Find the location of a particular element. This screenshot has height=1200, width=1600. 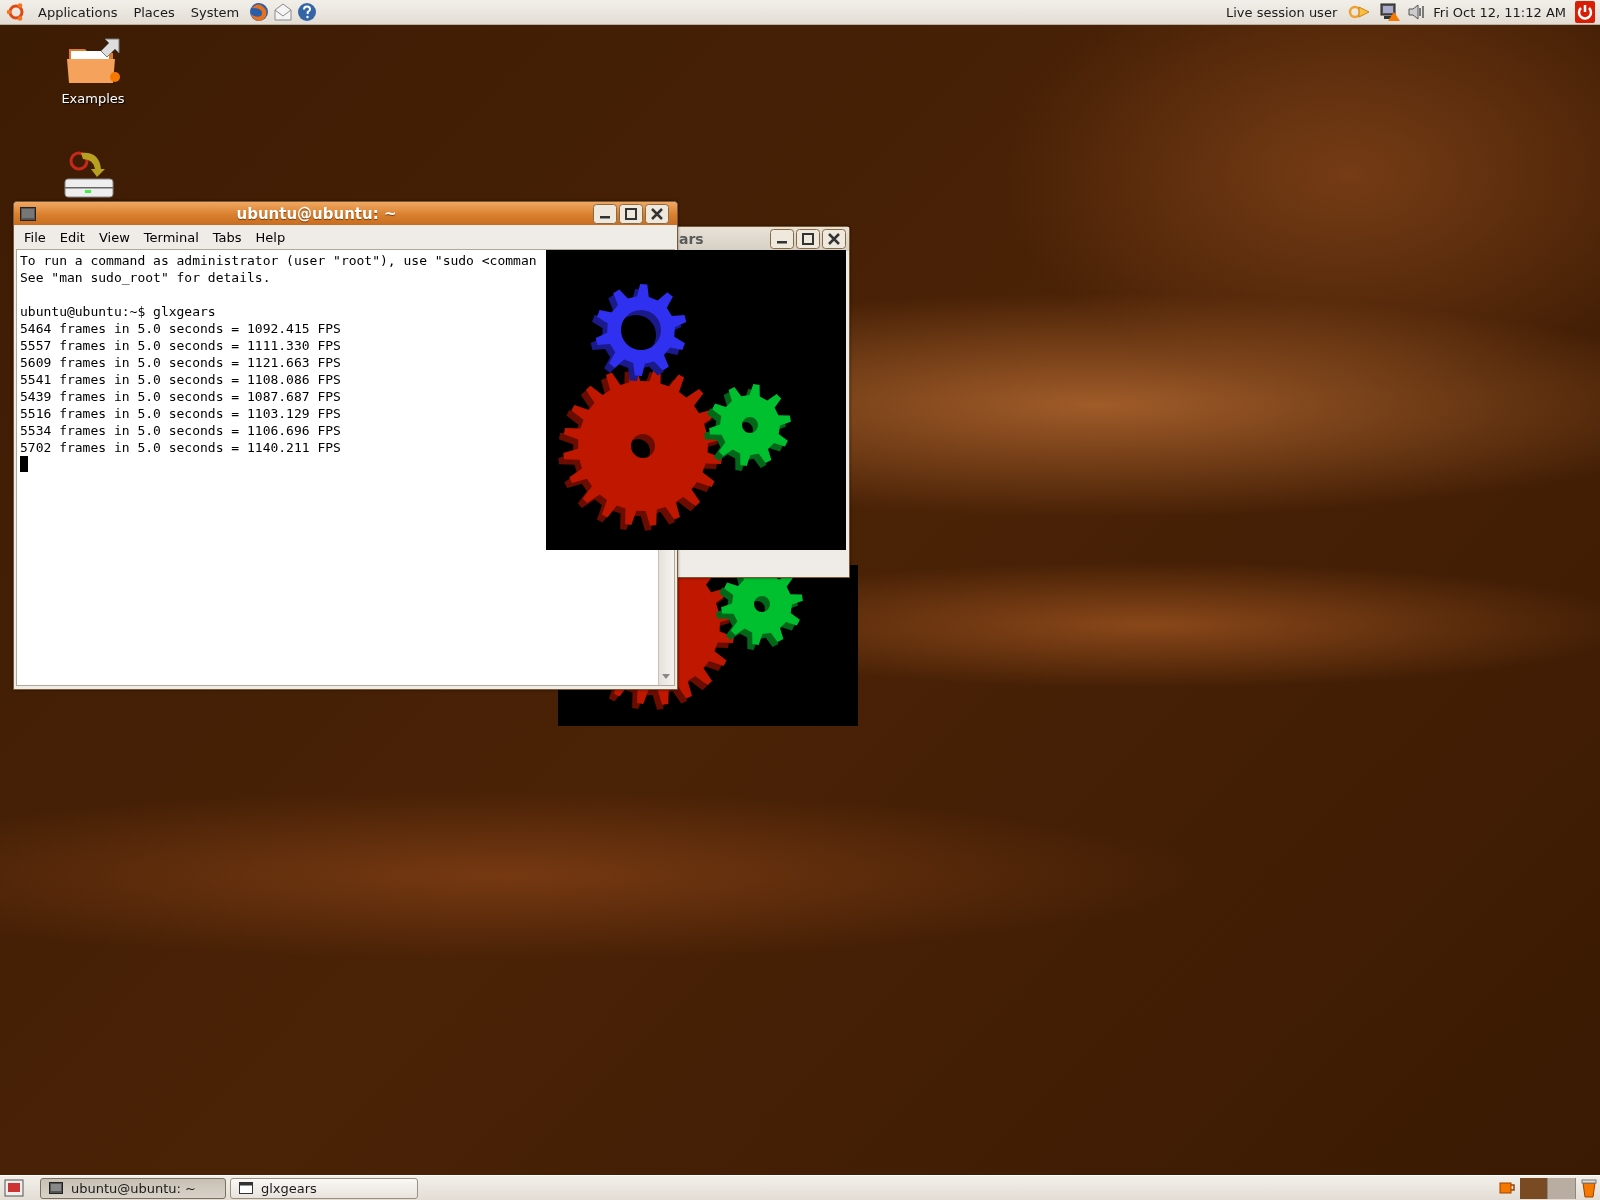

clock-text: Fri Oct 12, 11:12 AM is located at coordinates (1499, 12).